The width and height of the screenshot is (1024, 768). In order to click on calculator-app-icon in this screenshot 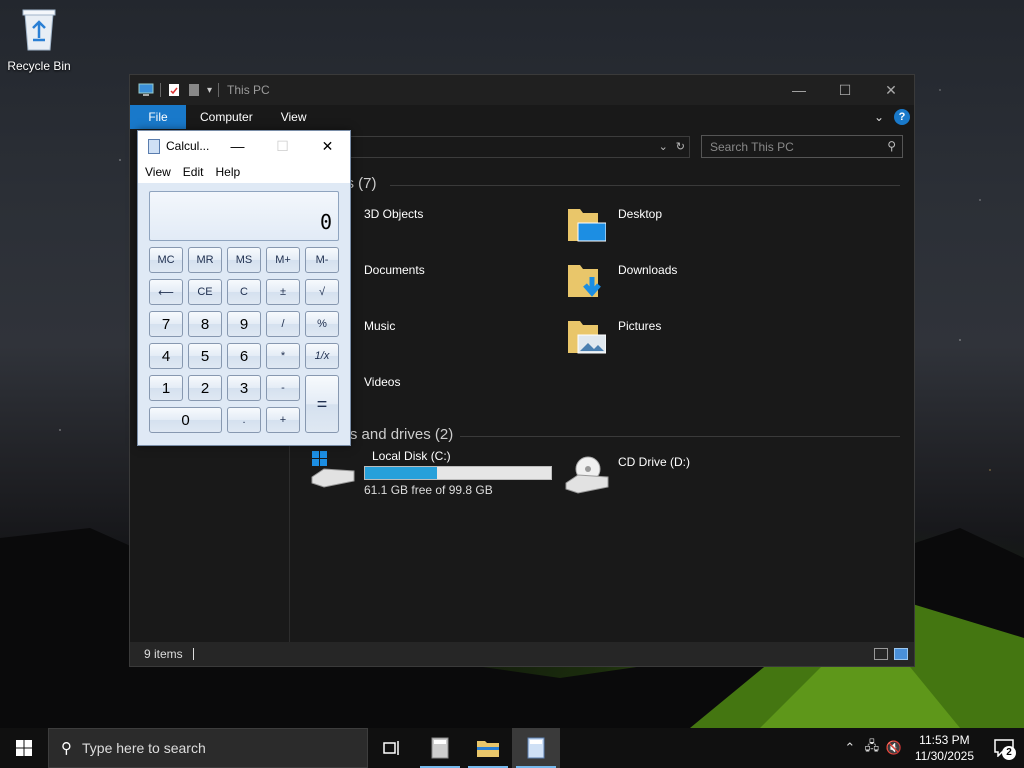, I will do `click(440, 748)`.